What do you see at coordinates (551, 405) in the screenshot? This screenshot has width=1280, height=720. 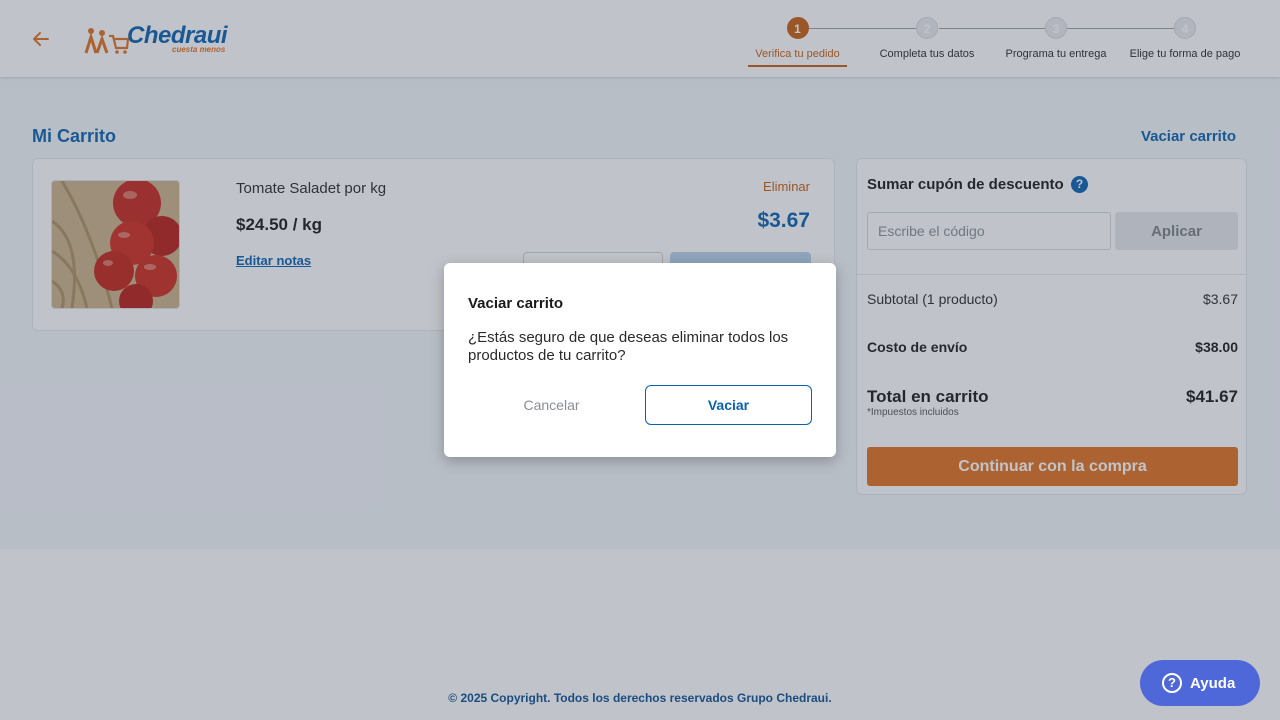 I see `cancel-button: Cancelar` at bounding box center [551, 405].